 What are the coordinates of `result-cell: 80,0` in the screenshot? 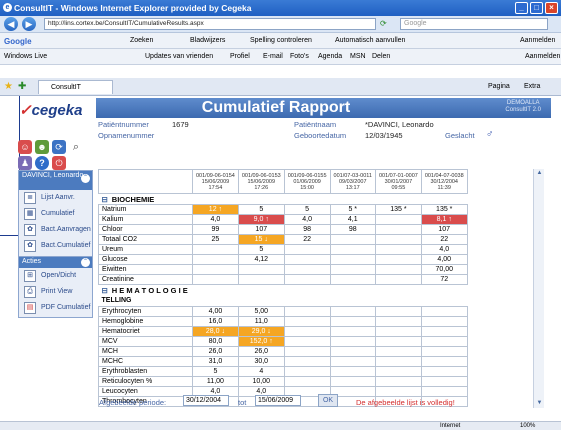 It's located at (215, 341).